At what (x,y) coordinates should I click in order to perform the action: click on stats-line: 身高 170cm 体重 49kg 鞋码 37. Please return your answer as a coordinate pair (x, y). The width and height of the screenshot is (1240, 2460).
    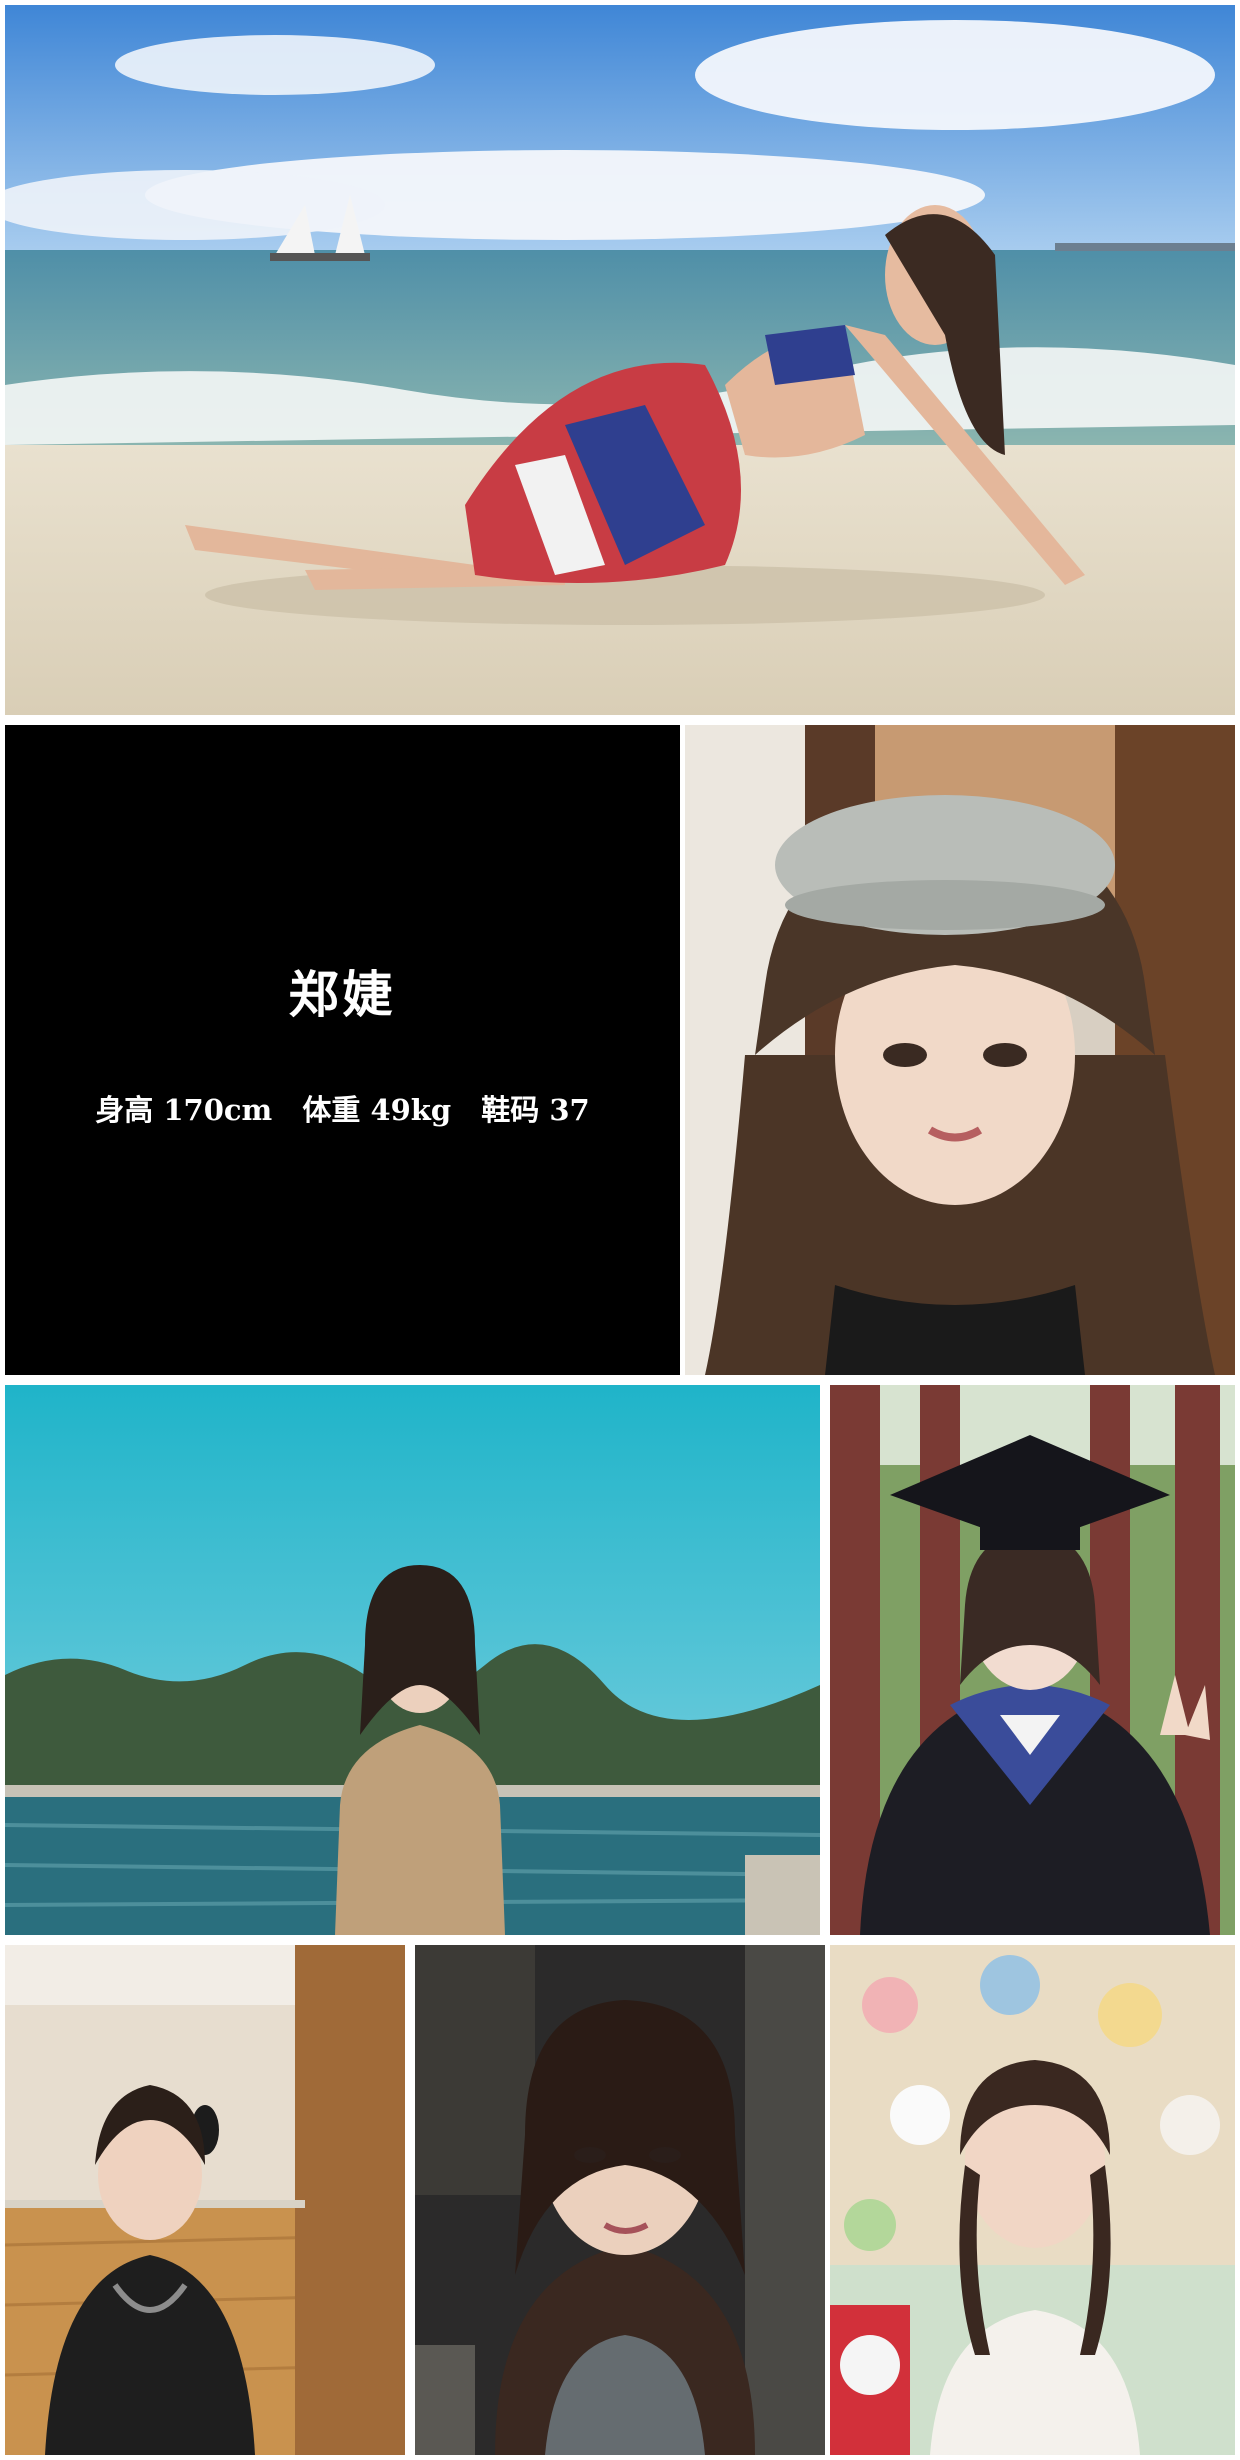
    Looking at the image, I should click on (342, 1108).